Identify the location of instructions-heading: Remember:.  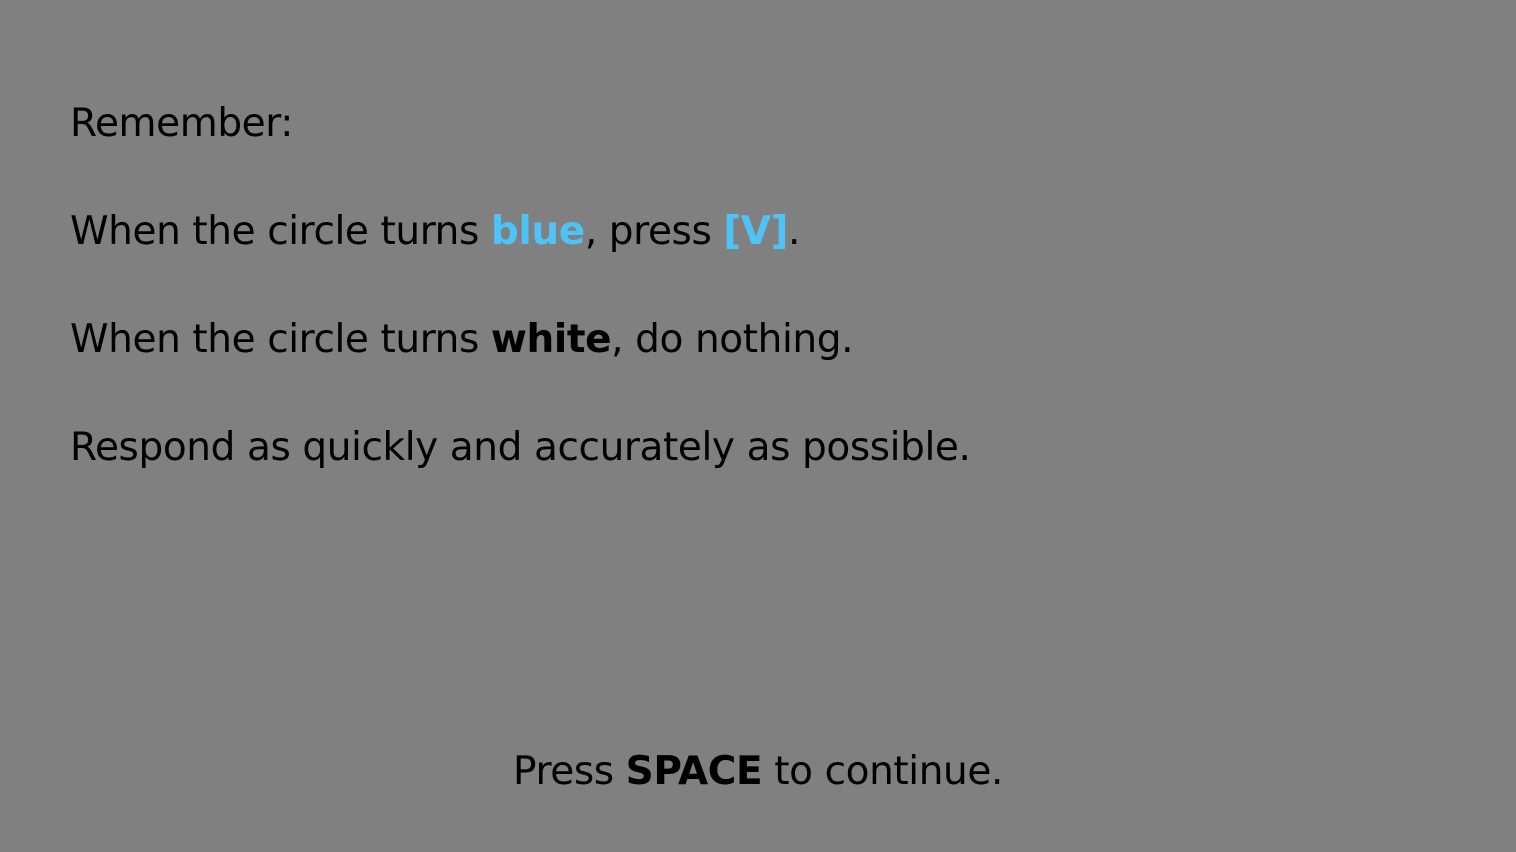
(181, 123).